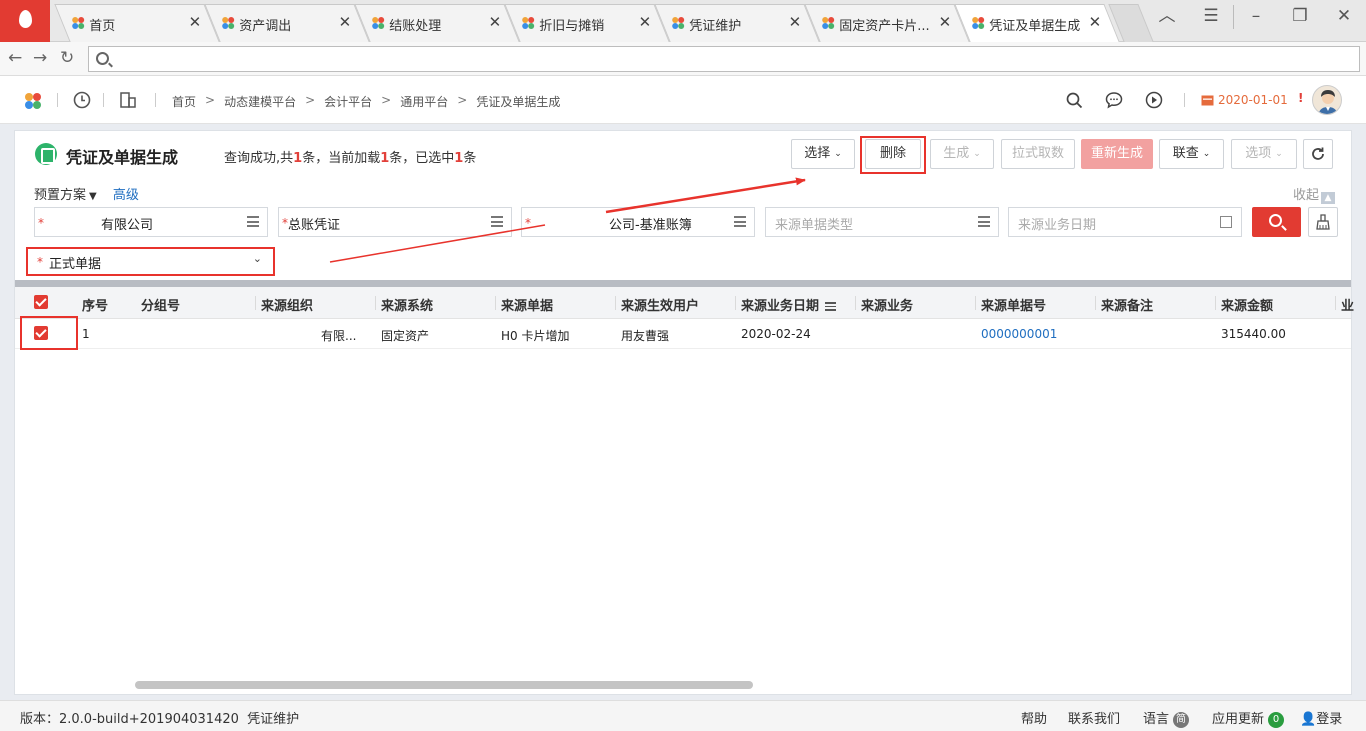  I want to click on language-badge: 简, so click(1181, 720).